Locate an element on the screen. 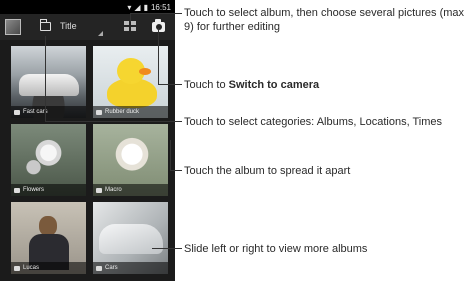 The height and width of the screenshot is (281, 476). callout-line-categories-v is located at coordinates (45, 79).